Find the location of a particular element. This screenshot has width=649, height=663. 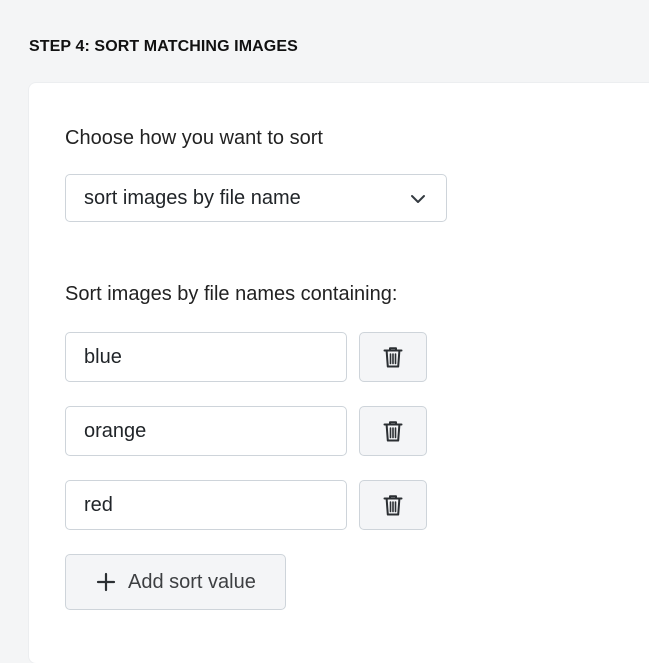

chevron-down-icon is located at coordinates (418, 199).